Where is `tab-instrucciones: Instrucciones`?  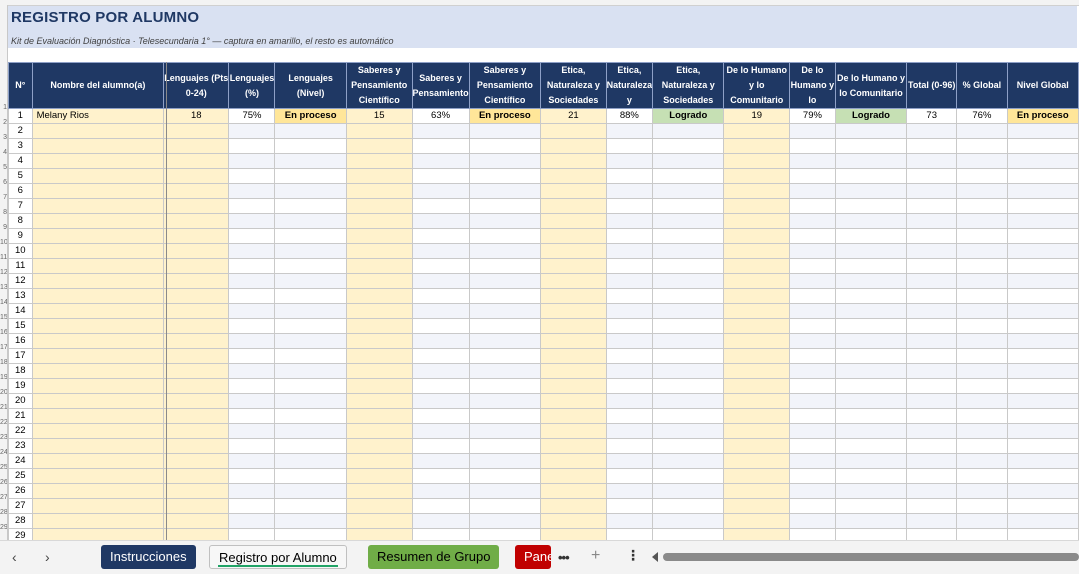
tab-instrucciones: Instrucciones is located at coordinates (148, 557).